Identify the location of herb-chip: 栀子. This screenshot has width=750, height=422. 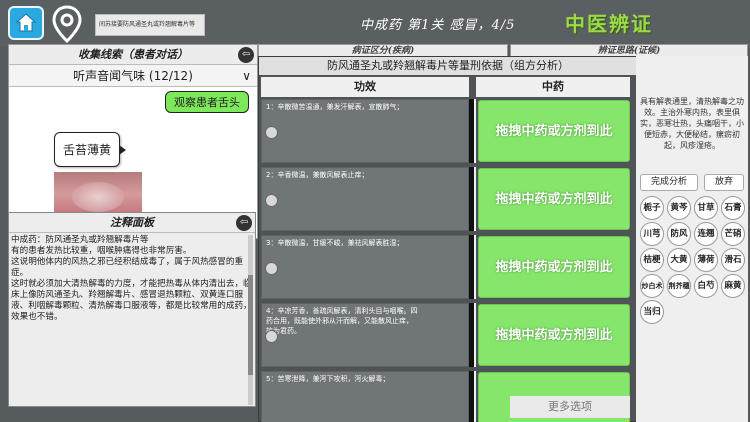
(652, 208).